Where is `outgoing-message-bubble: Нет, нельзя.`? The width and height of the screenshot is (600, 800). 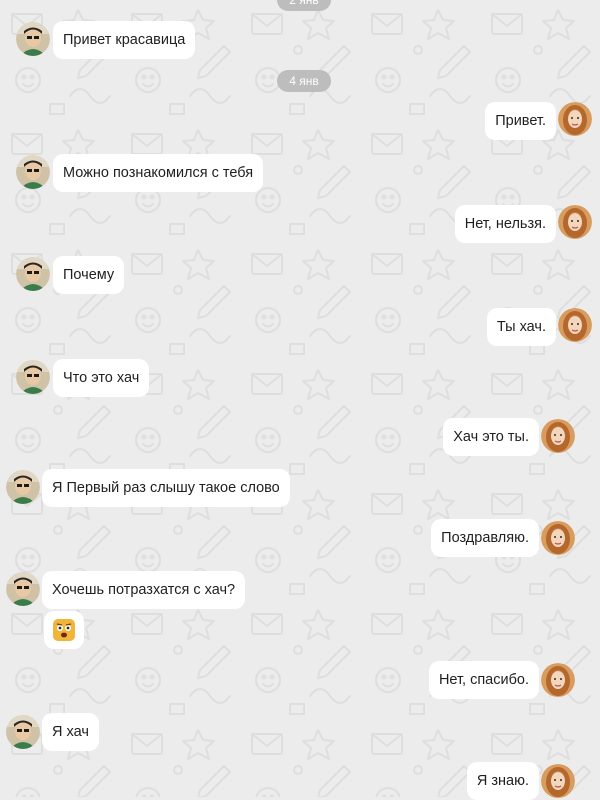 outgoing-message-bubble: Нет, нельзя. is located at coordinates (505, 224).